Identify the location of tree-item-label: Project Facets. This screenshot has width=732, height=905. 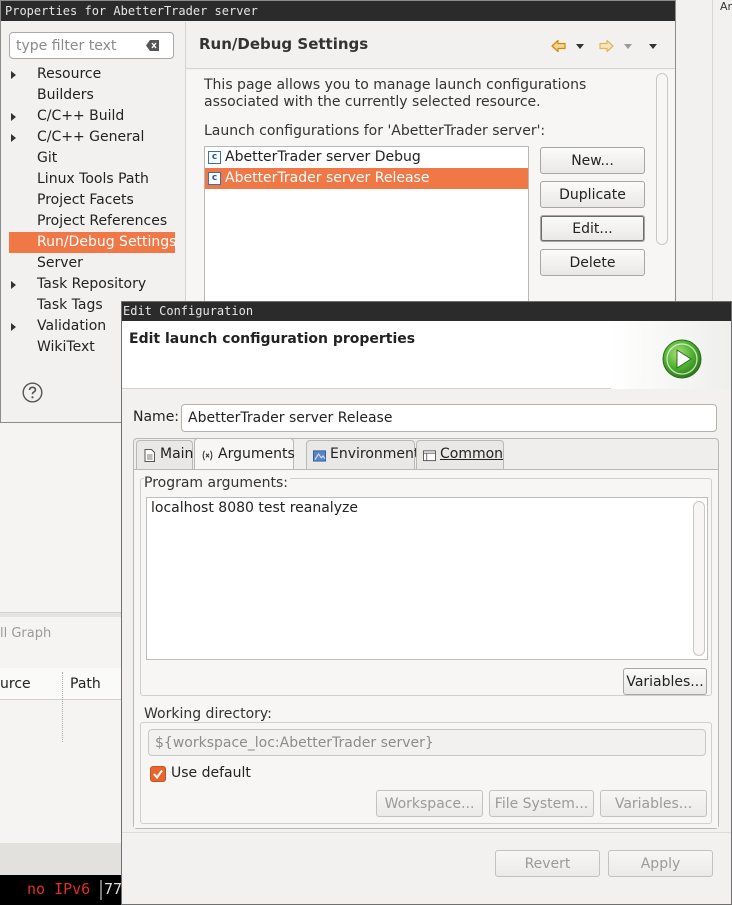
(85, 200).